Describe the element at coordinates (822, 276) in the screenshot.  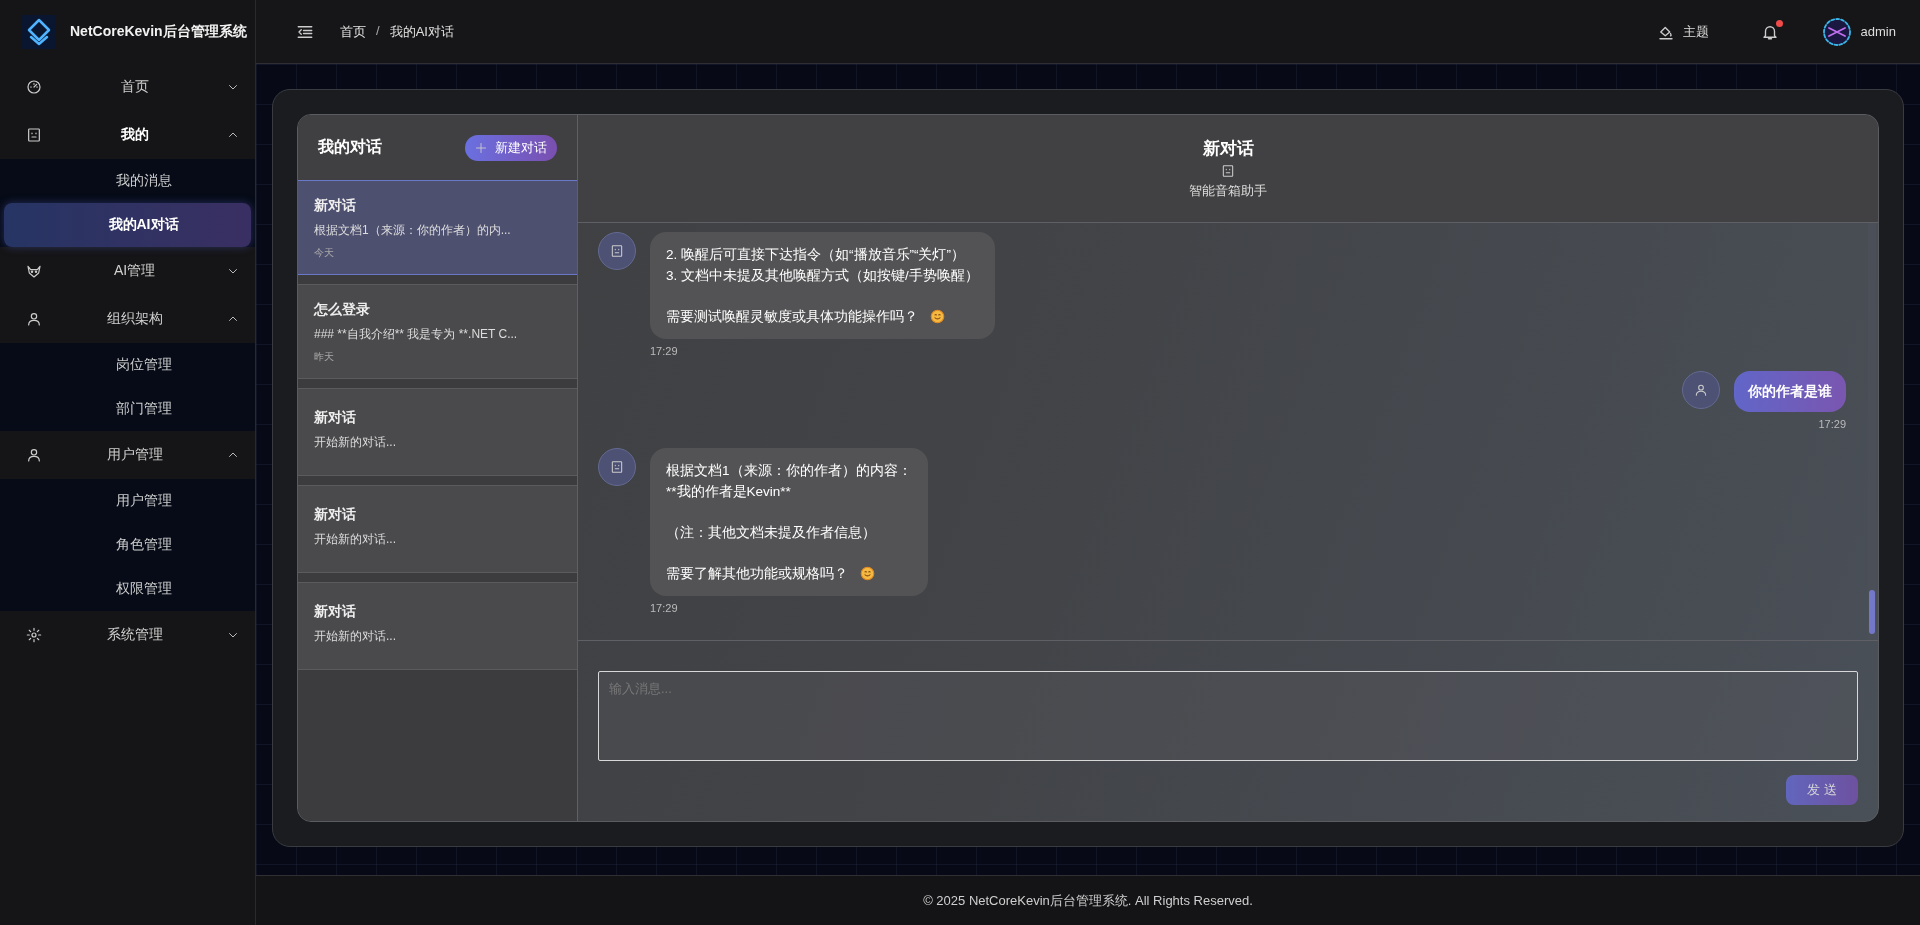
I see `message-text: 3. 文档中未提及其他唤醒方式（如按键/手势唤醒）` at that location.